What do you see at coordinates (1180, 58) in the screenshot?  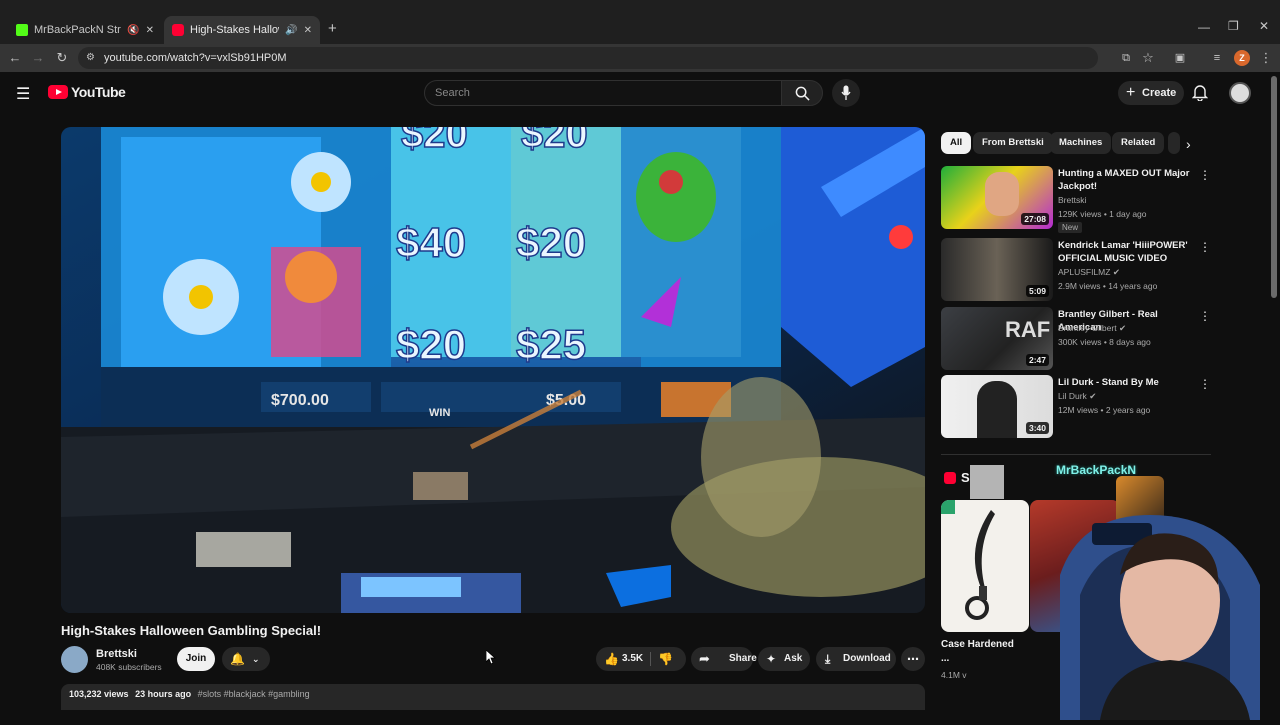 I see `tab-search-icon: ▣` at bounding box center [1180, 58].